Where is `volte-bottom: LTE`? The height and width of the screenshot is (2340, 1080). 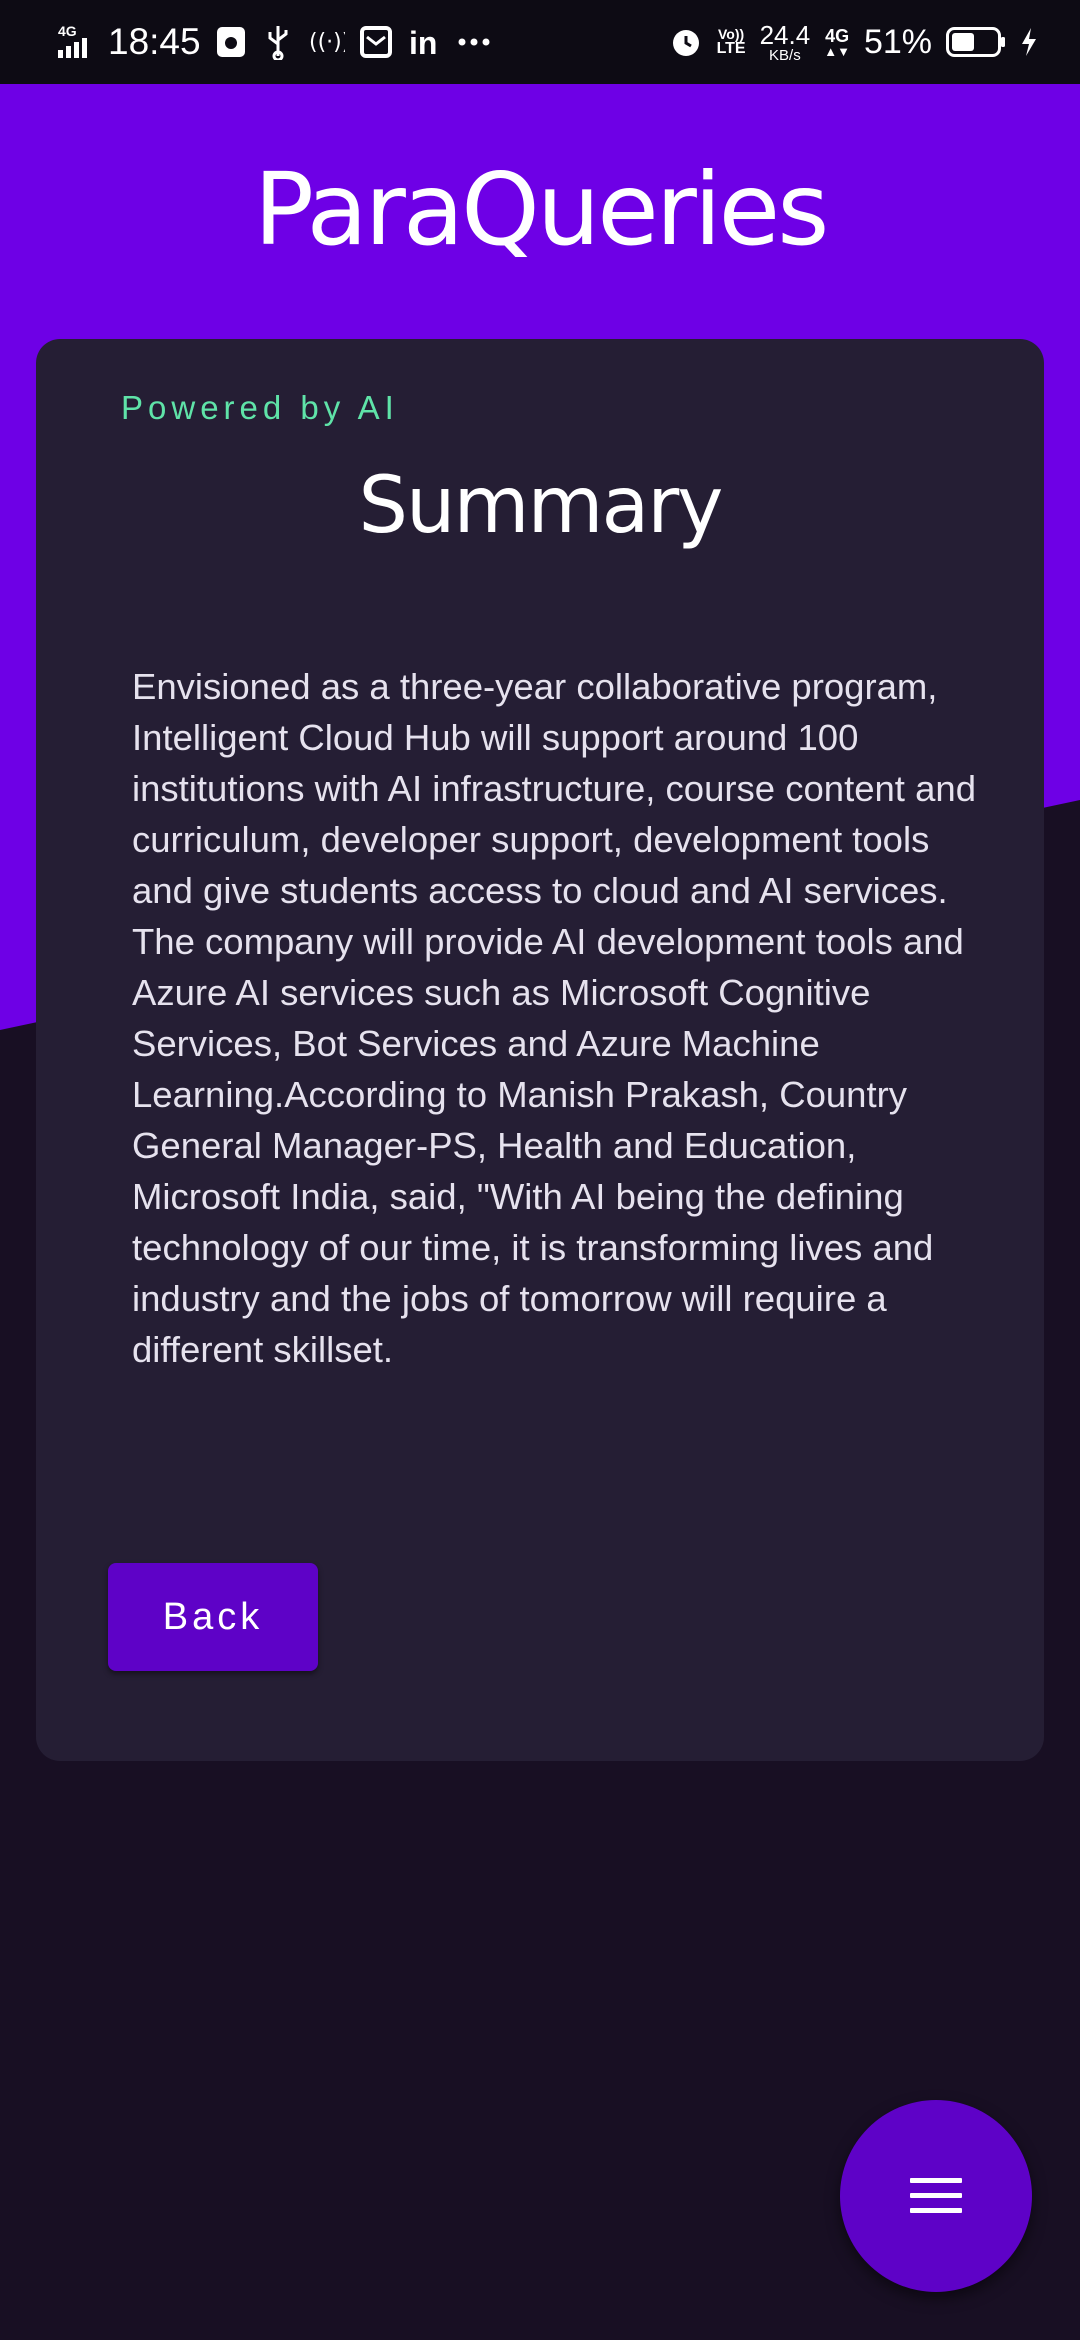
volte-bottom: LTE is located at coordinates (731, 48).